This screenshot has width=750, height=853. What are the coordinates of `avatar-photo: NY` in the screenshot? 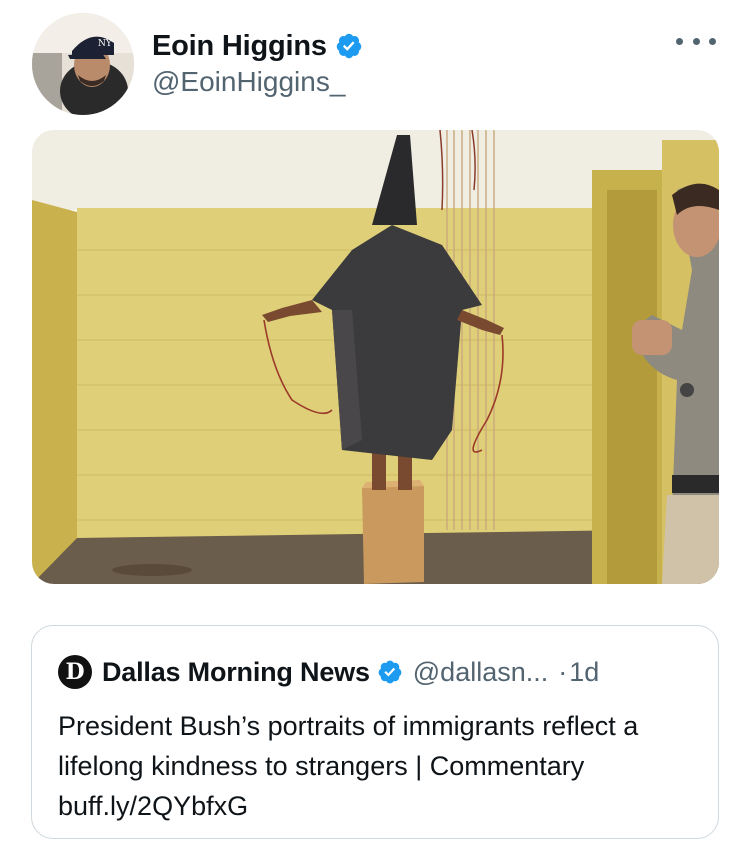 It's located at (83, 64).